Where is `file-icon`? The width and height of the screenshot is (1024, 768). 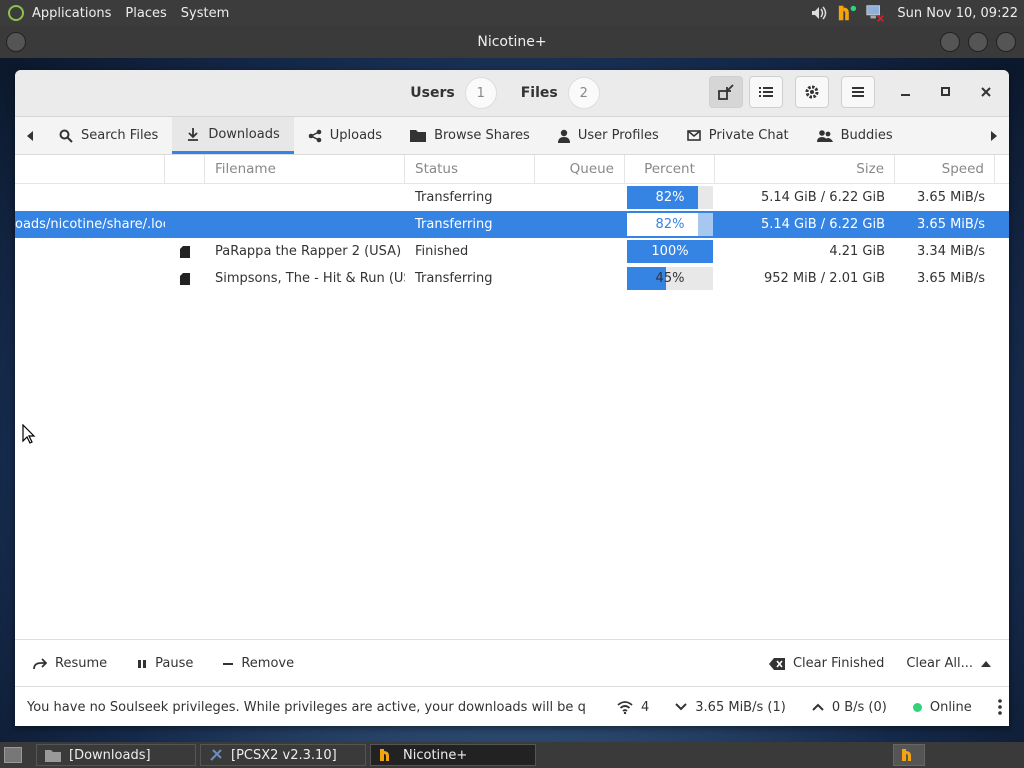
file-icon is located at coordinates (185, 251).